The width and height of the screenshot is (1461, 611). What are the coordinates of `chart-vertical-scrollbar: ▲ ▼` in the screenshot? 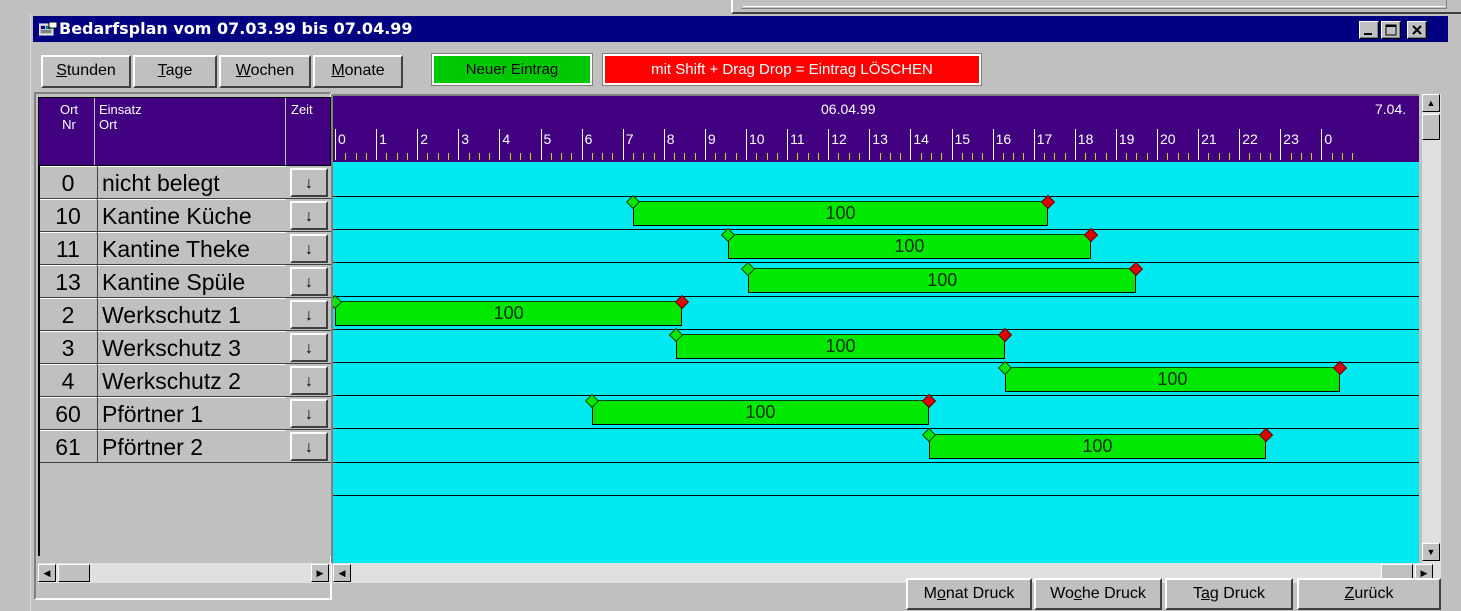 It's located at (1431, 328).